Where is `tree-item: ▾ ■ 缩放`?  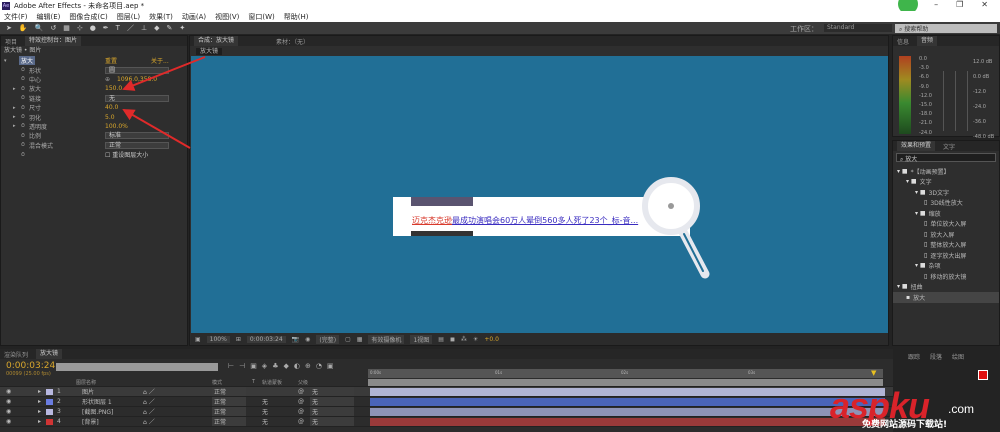 tree-item: ▾ ■ 缩放 is located at coordinates (946, 213).